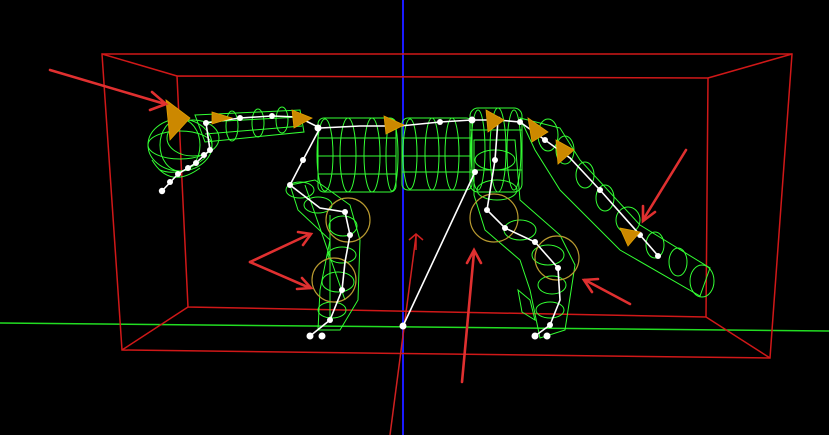 The image size is (829, 435). Describe the element at coordinates (606, 291) in the screenshot. I see `arrow-to-rear-leg-icon` at that location.